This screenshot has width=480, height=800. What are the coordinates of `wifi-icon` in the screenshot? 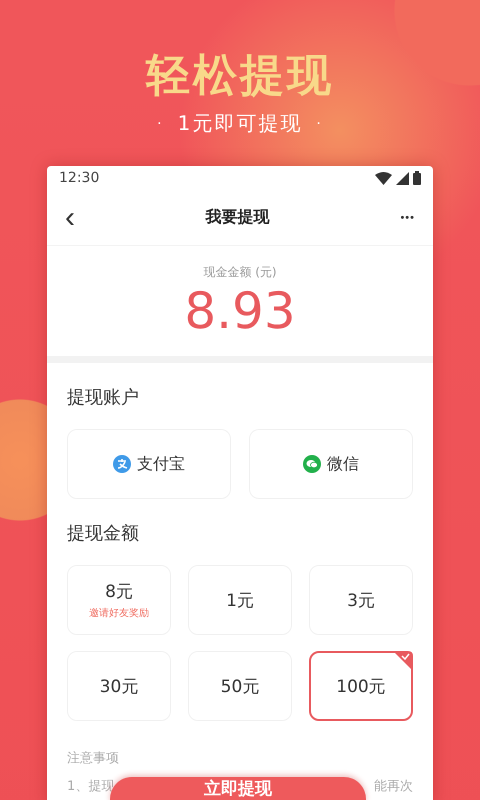 It's located at (383, 178).